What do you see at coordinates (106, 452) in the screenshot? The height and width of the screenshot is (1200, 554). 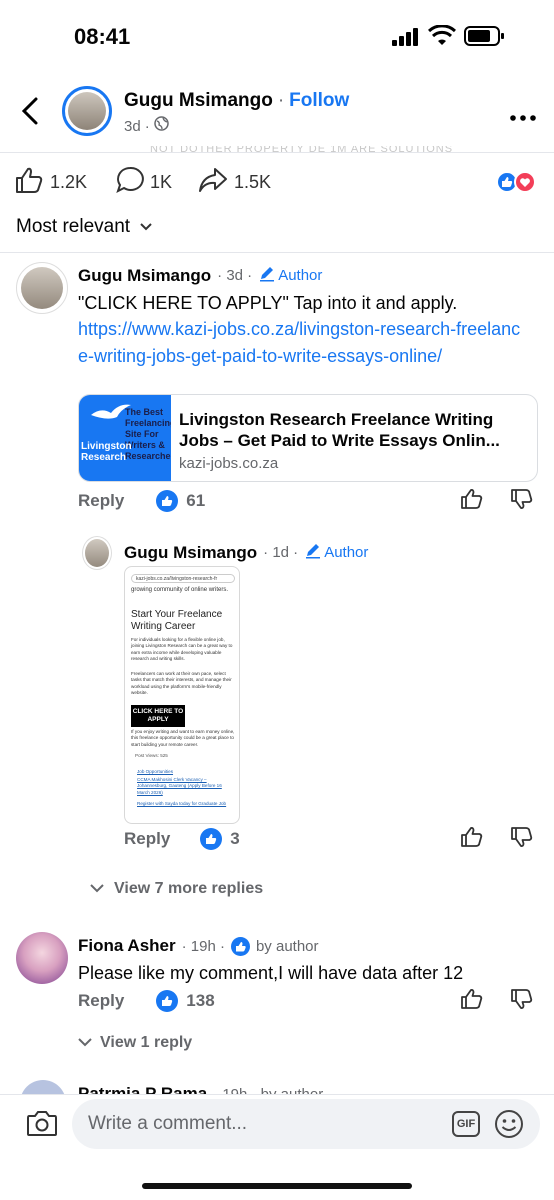 I see `thumb-brand: Livingston Research` at bounding box center [106, 452].